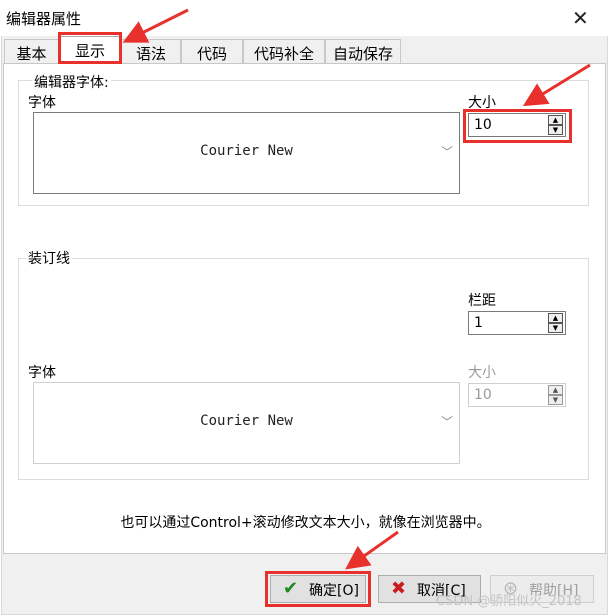  What do you see at coordinates (517, 395) in the screenshot?
I see `gutter-size-spinner: 10 ▲ ▼` at bounding box center [517, 395].